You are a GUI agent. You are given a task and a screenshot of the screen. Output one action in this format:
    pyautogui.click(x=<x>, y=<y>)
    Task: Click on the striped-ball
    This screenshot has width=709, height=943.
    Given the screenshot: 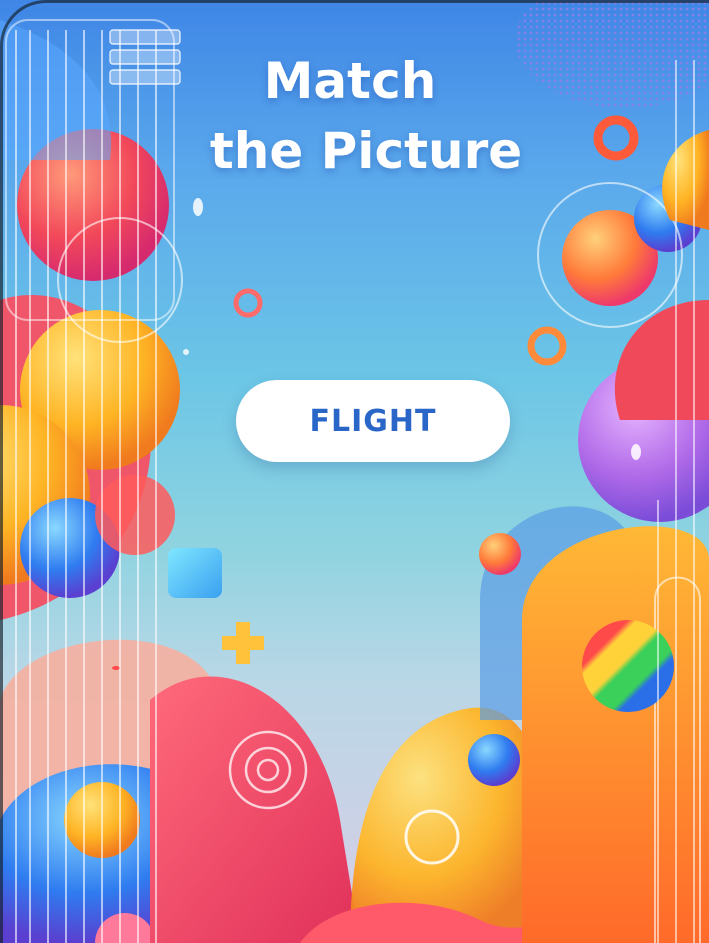 What is the action you would take?
    pyautogui.click(x=628, y=666)
    